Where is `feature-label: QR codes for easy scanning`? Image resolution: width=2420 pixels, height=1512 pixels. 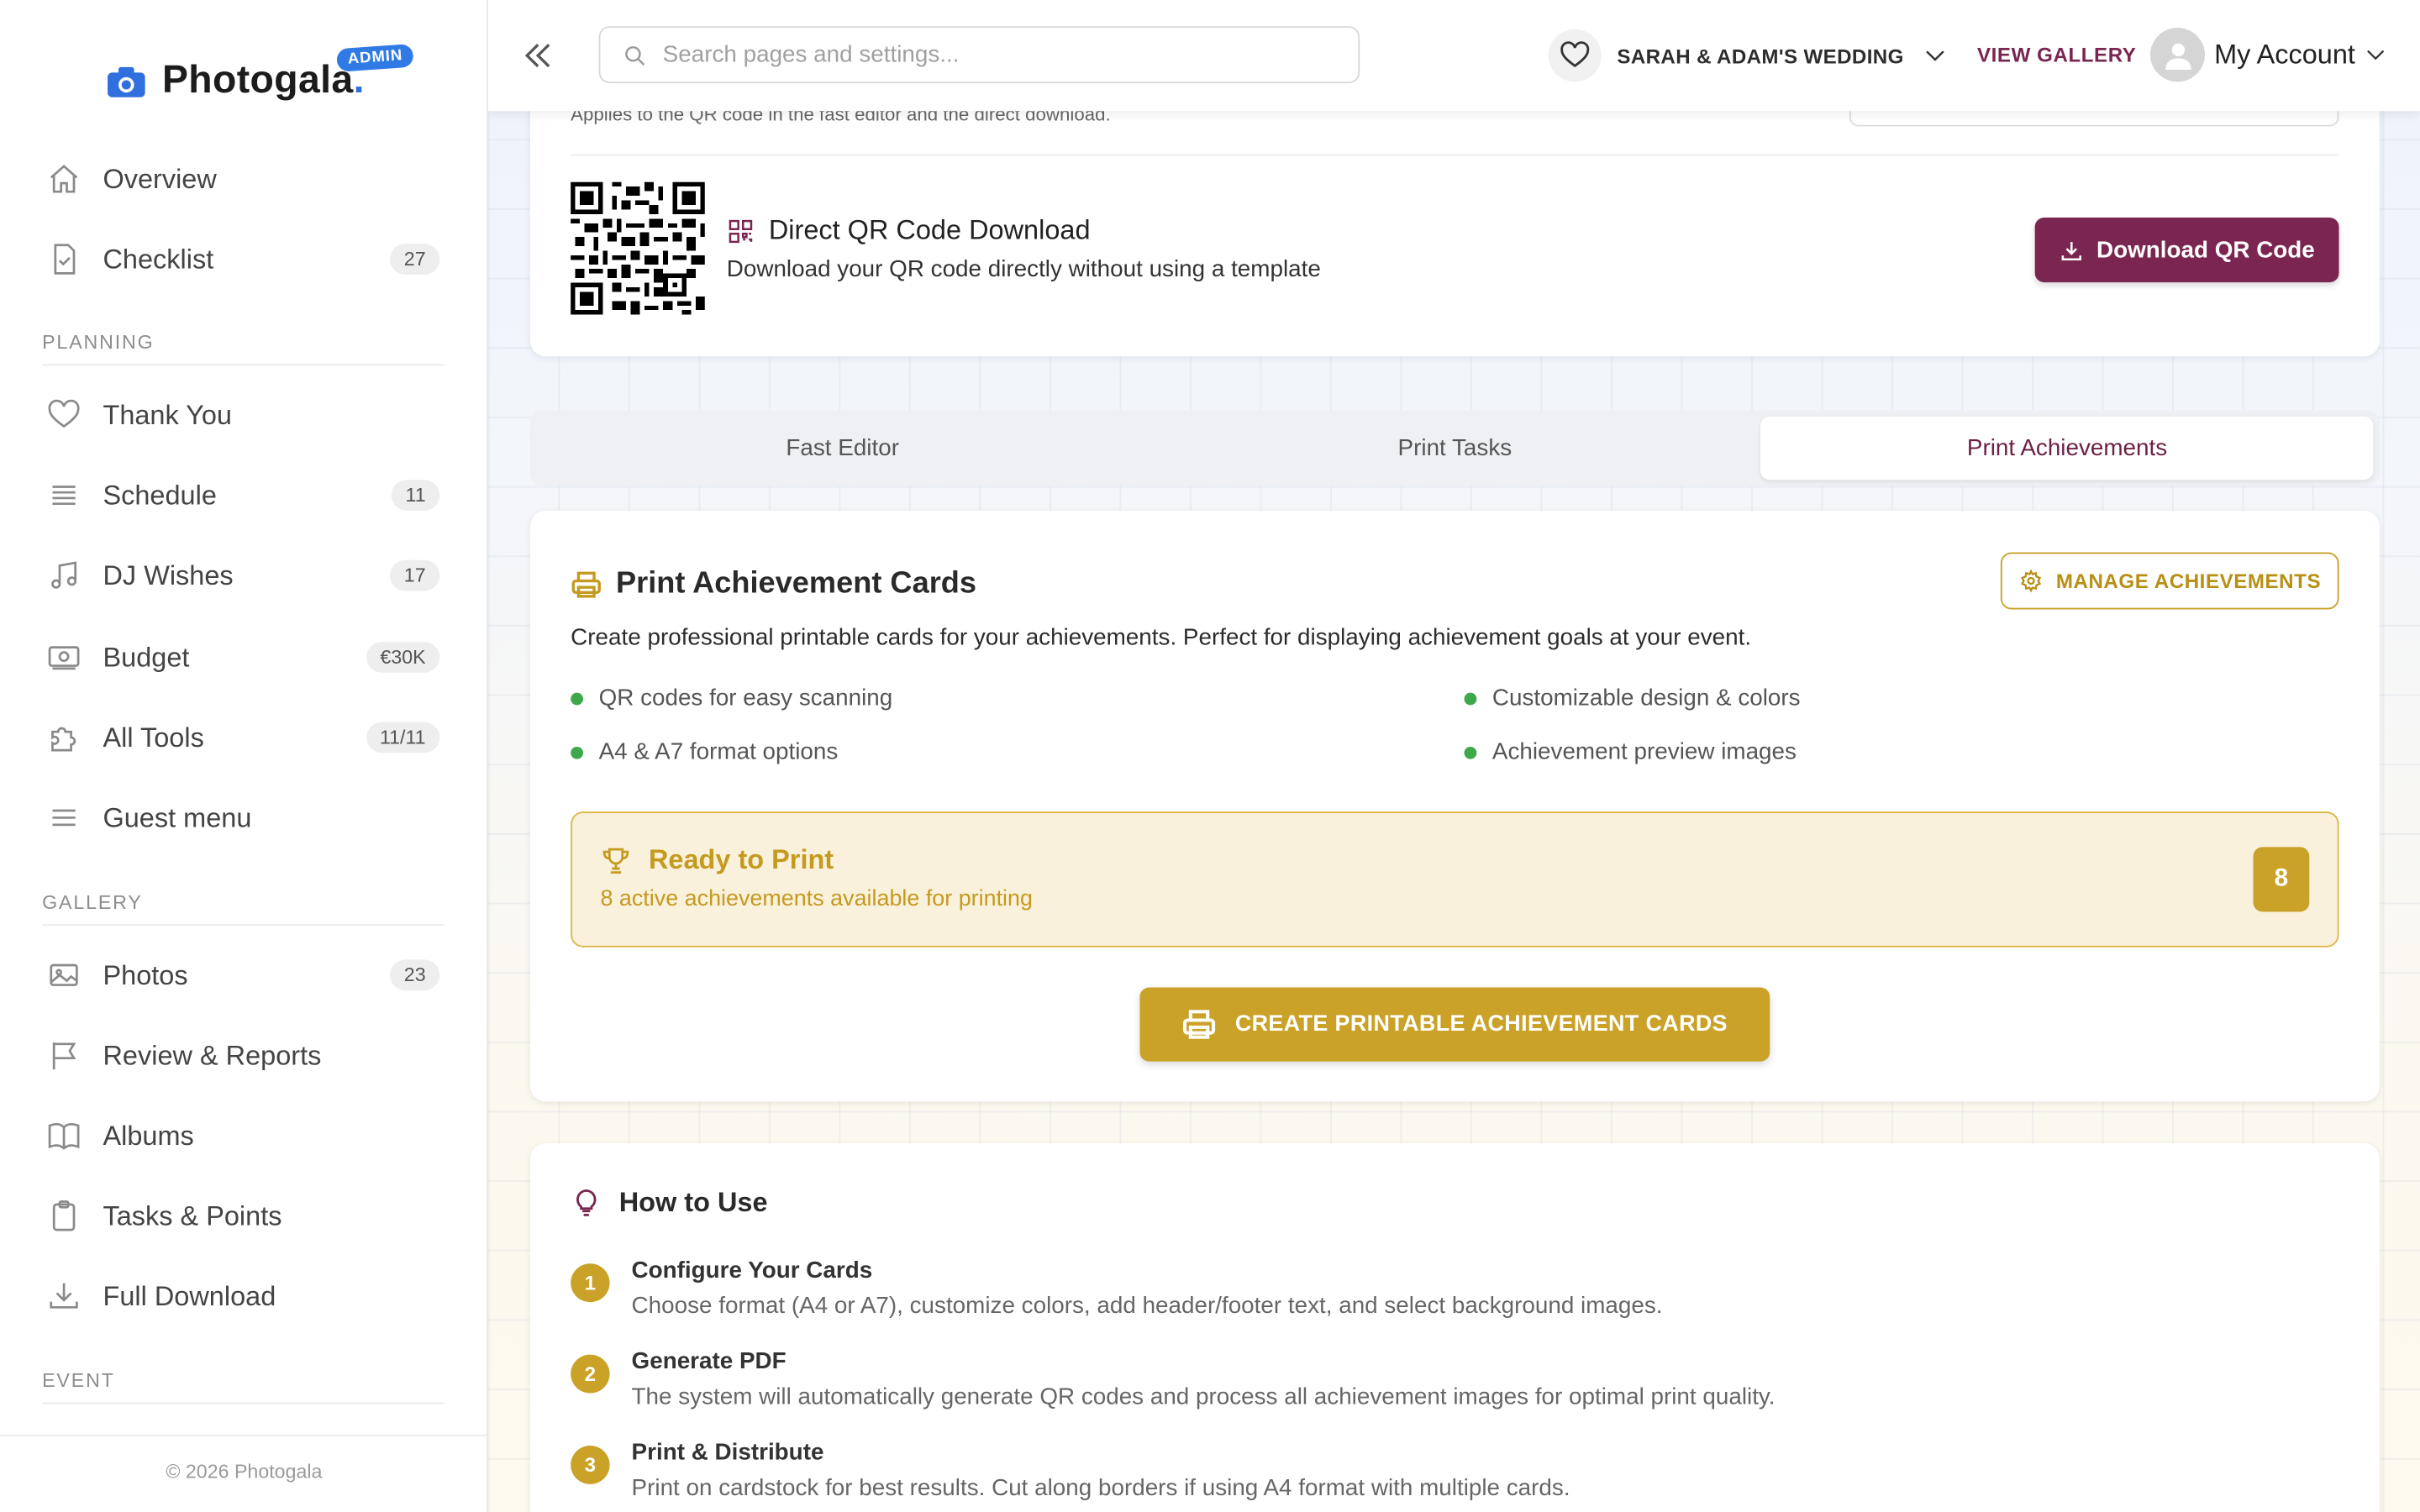 feature-label: QR codes for easy scanning is located at coordinates (746, 698).